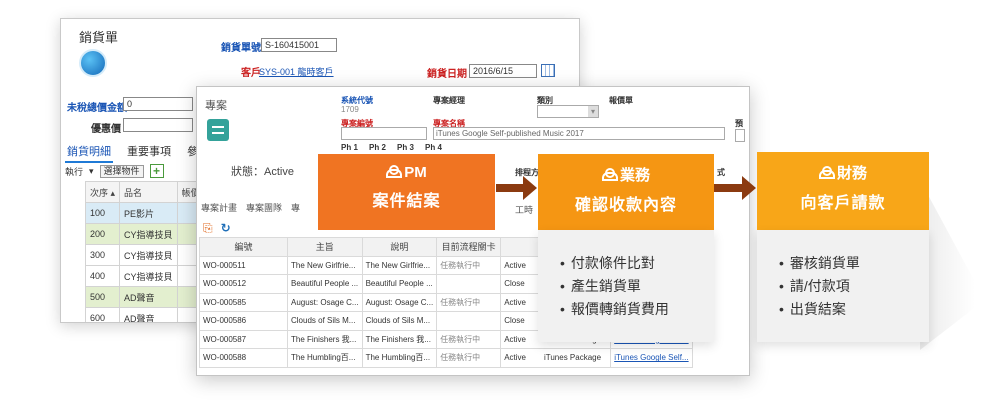 Image resolution: width=1000 pixels, height=414 pixels. I want to click on finance-bullet: 出貨結案, so click(854, 309).